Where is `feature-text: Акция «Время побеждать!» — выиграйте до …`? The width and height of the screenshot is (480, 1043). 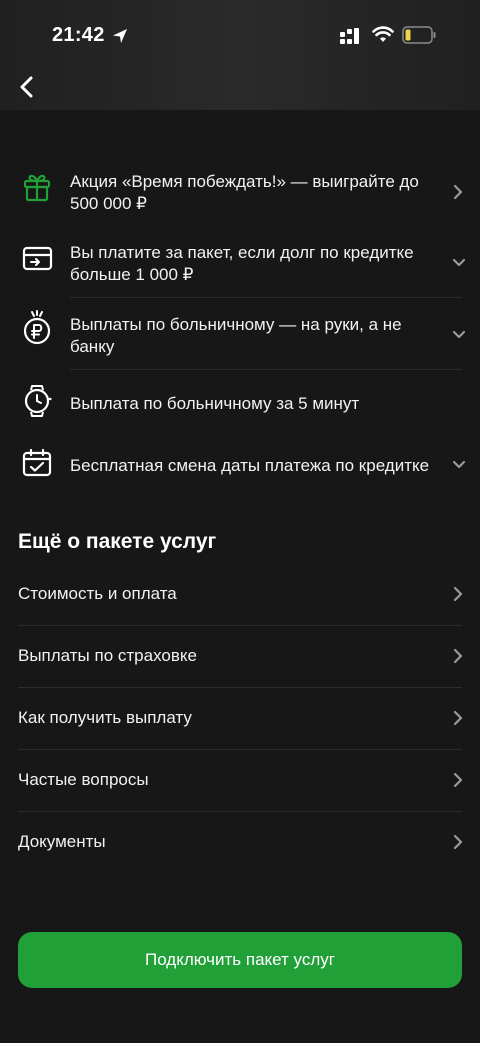 feature-text: Акция «Время побеждать!» — выиграйте до … is located at coordinates (244, 192).